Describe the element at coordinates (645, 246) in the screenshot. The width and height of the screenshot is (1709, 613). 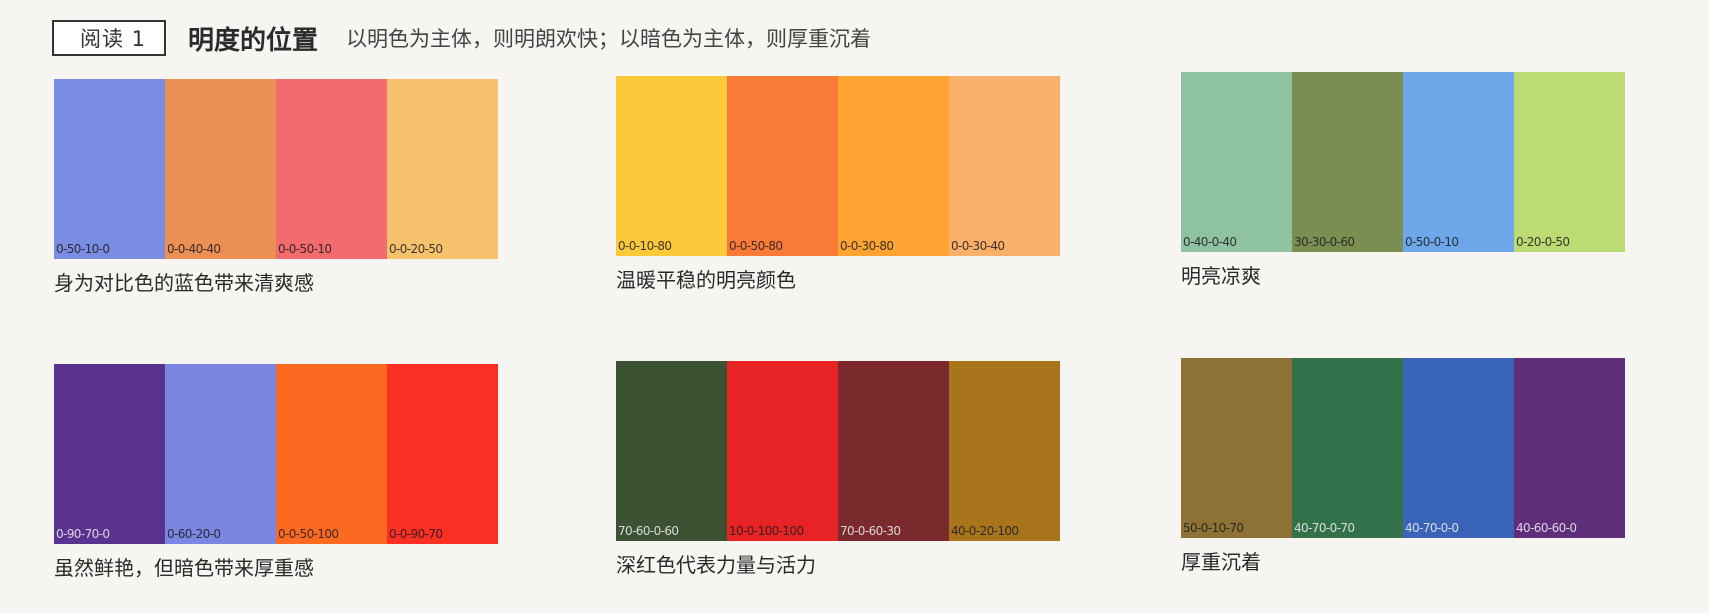
I see `cmyk-code: 0-0-10-80` at that location.